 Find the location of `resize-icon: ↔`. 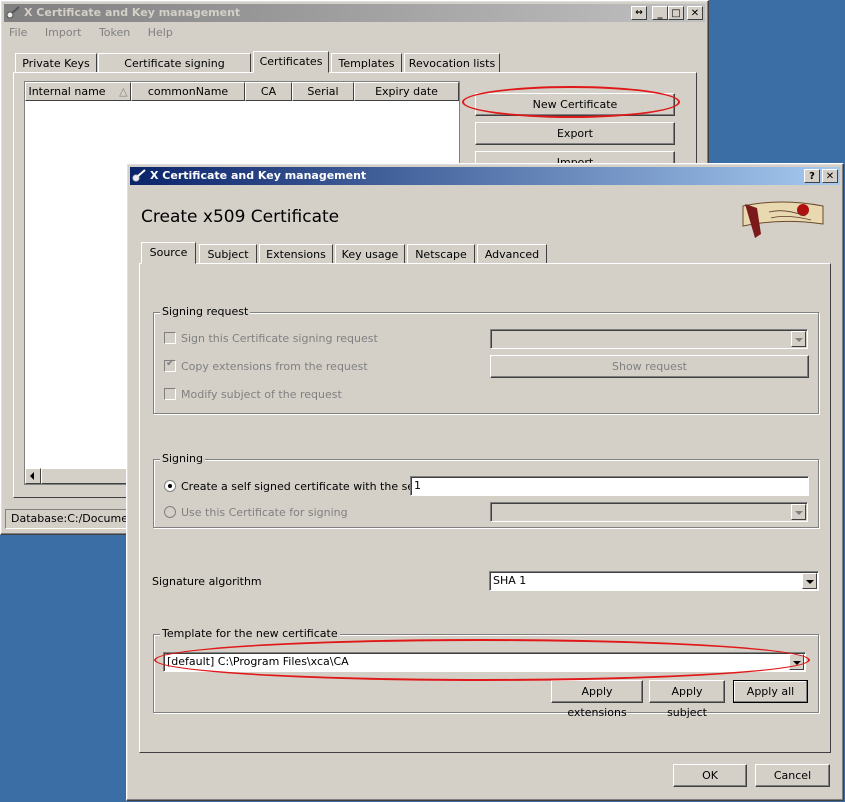

resize-icon: ↔ is located at coordinates (639, 13).